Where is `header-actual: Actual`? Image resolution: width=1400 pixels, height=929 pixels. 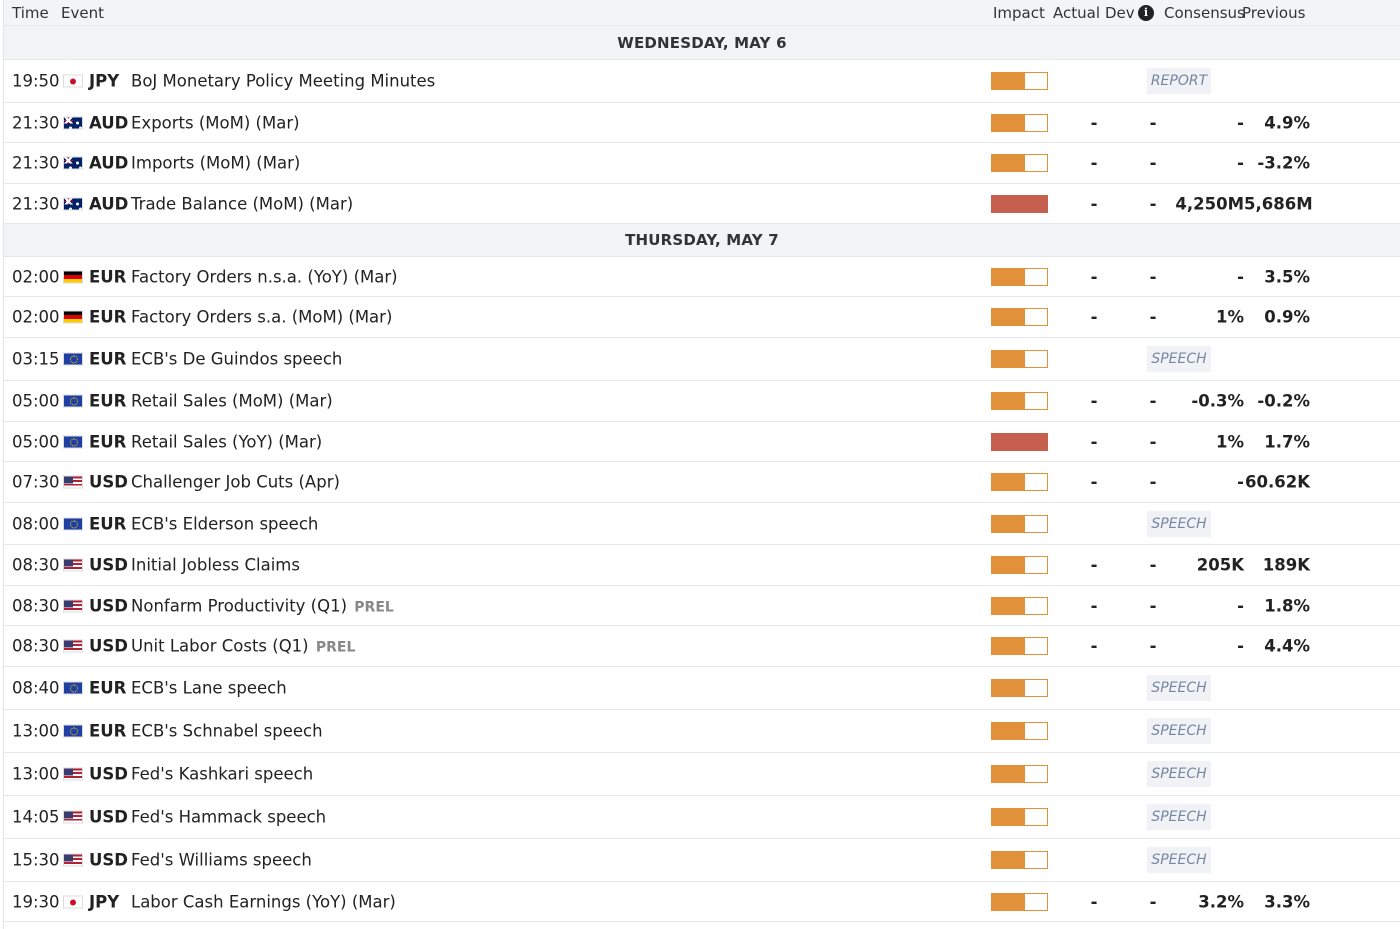
header-actual: Actual is located at coordinates (1076, 13).